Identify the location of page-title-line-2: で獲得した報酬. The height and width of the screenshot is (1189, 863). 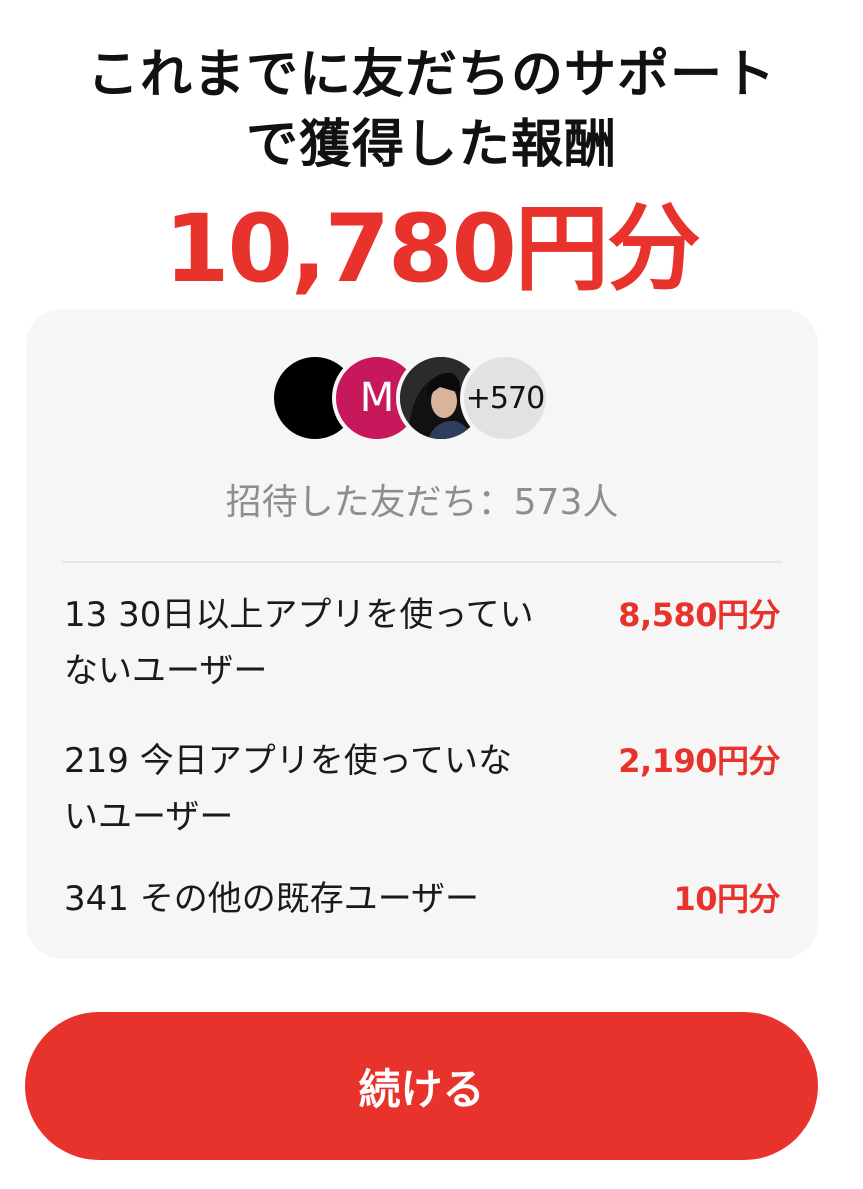
(431, 145).